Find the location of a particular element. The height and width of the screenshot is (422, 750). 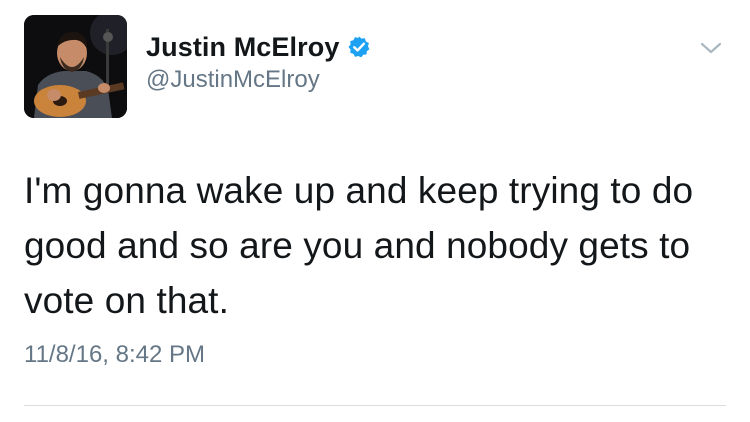

display-name-row: Justin McElroy is located at coordinates (258, 47).